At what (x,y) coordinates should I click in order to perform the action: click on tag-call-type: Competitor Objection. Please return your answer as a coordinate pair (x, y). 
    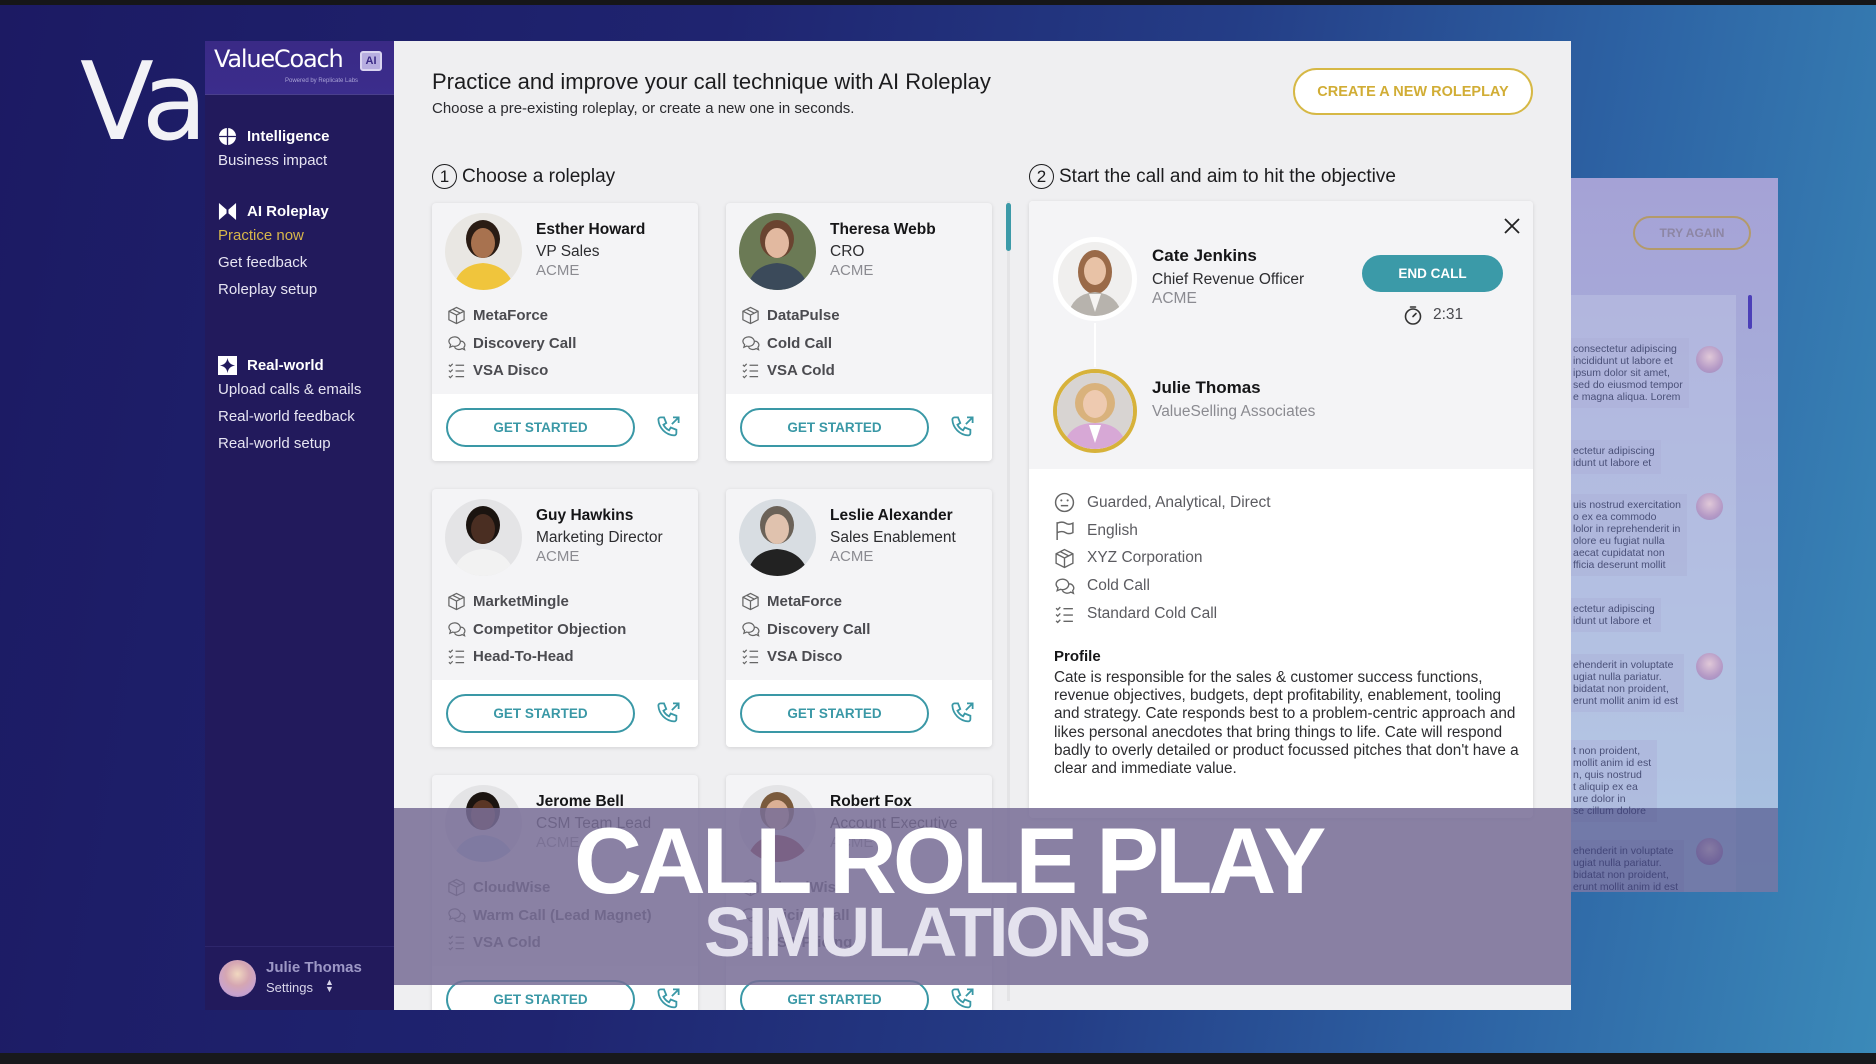
    Looking at the image, I should click on (536, 630).